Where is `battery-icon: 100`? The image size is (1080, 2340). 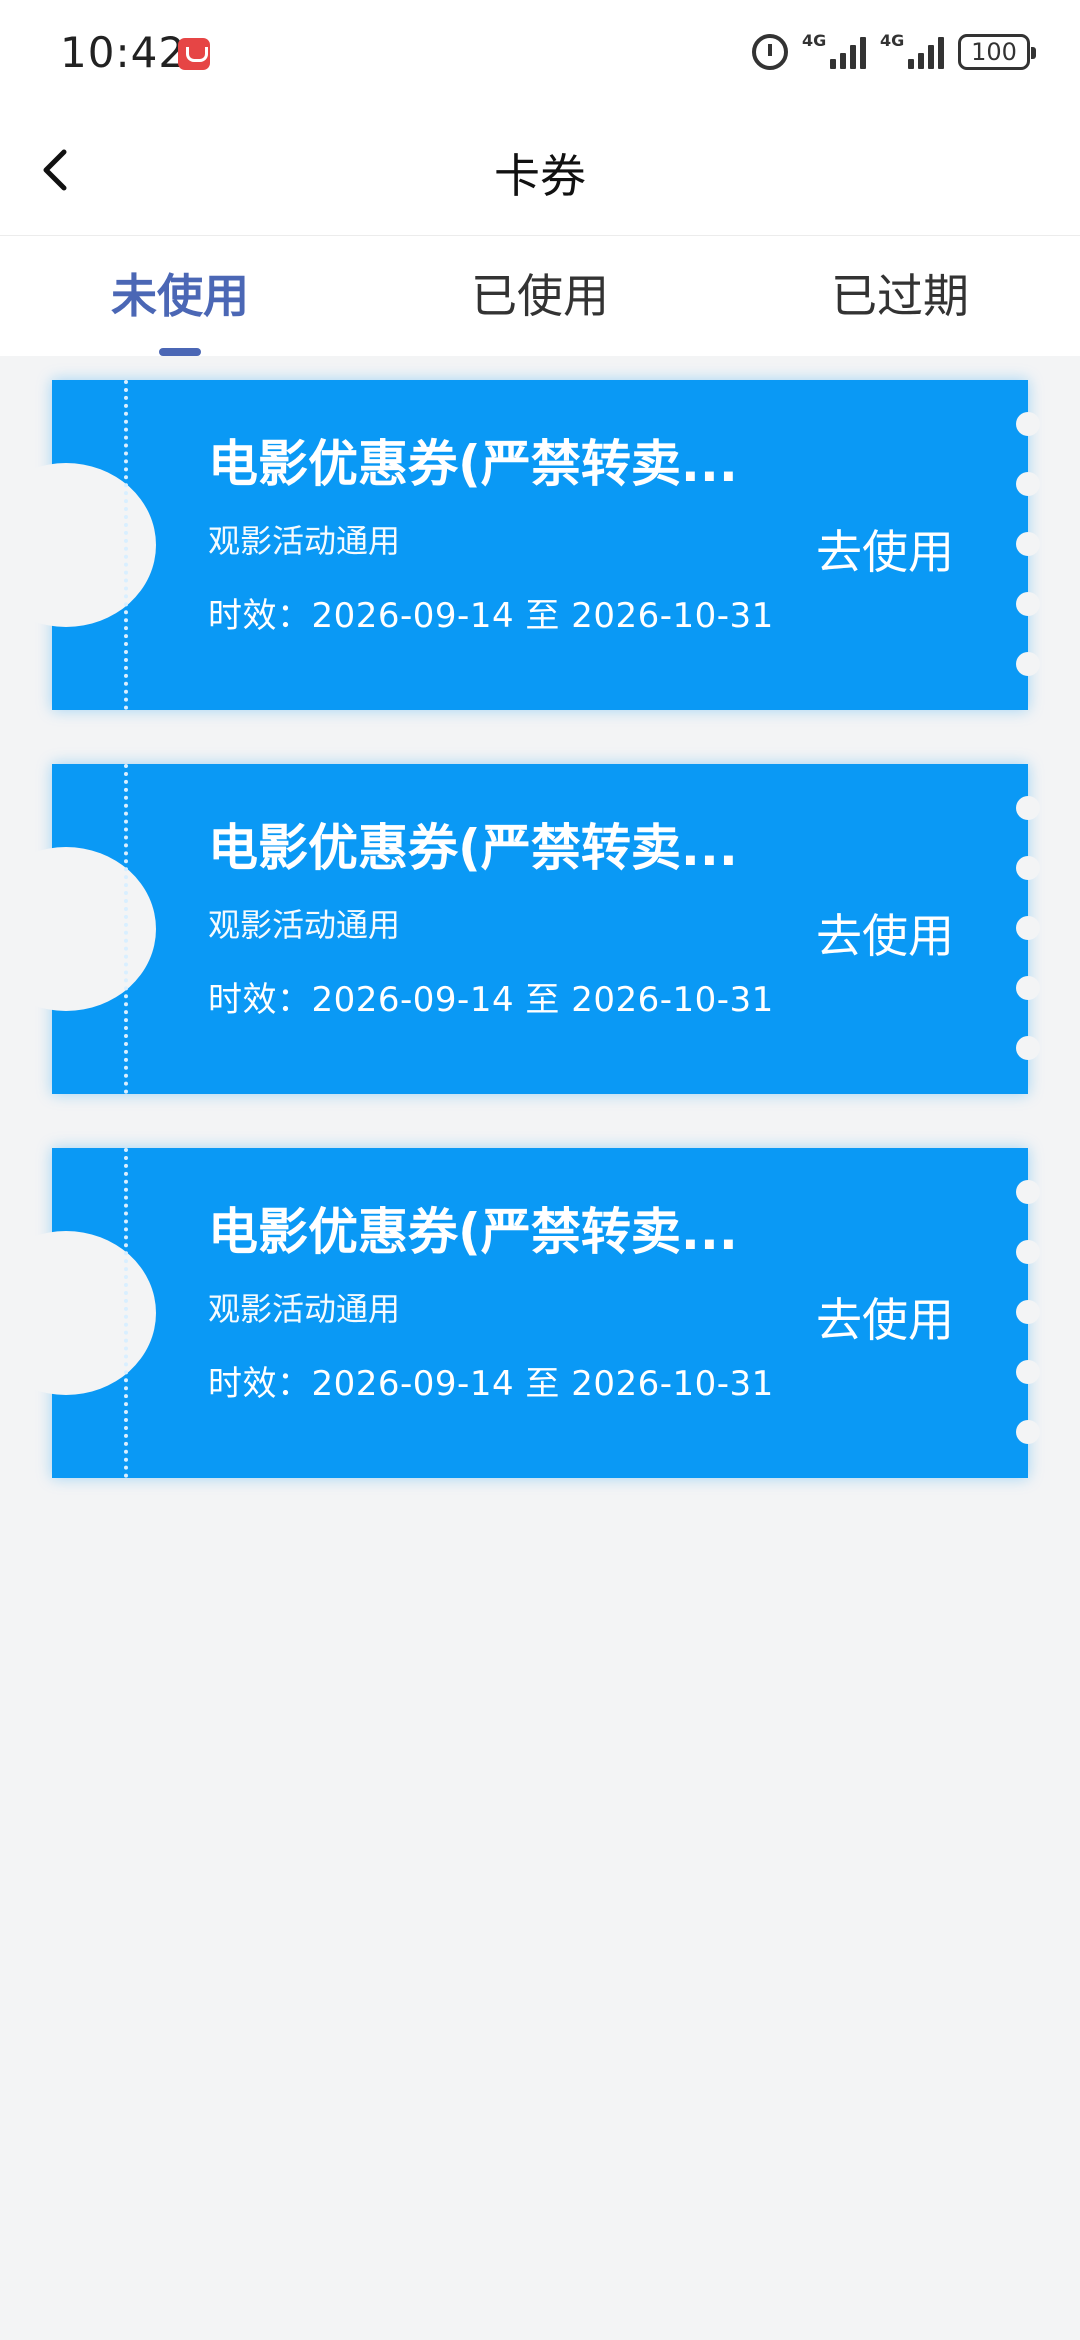 battery-icon: 100 is located at coordinates (997, 52).